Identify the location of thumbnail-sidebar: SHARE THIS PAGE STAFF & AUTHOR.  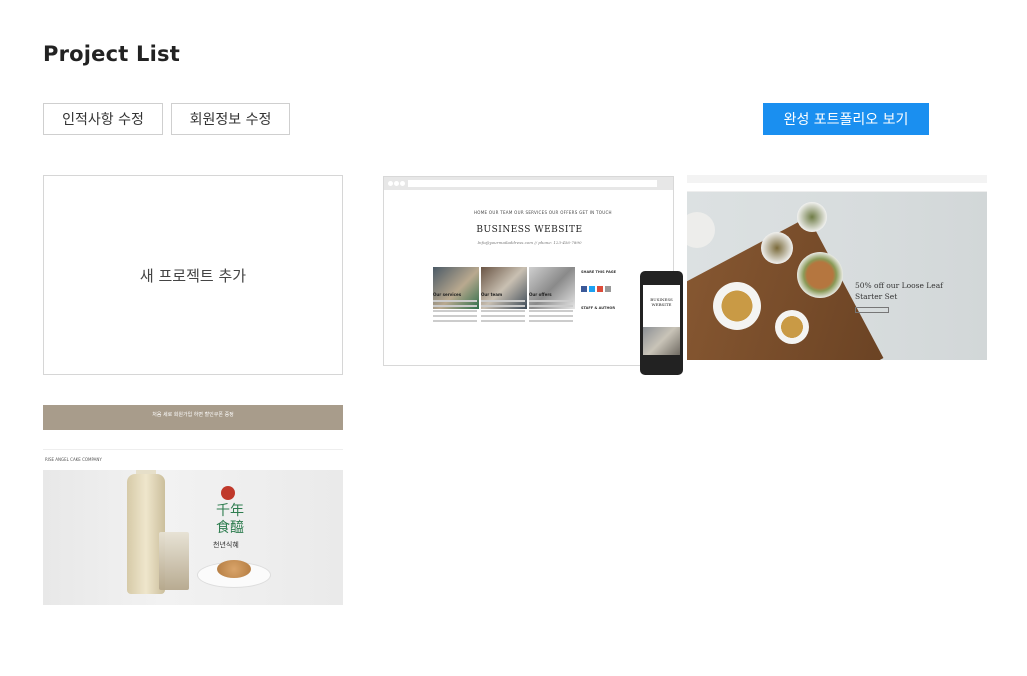
(599, 290).